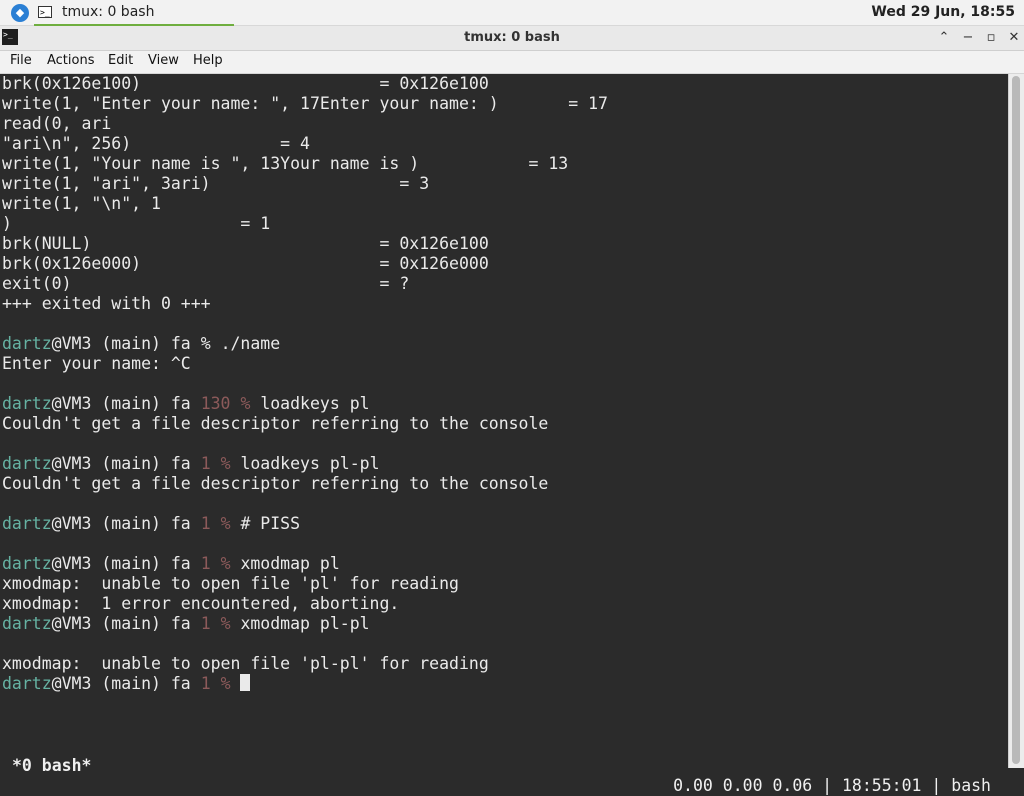 The height and width of the screenshot is (796, 1024). Describe the element at coordinates (163, 60) in the screenshot. I see `menu-view: View` at that location.